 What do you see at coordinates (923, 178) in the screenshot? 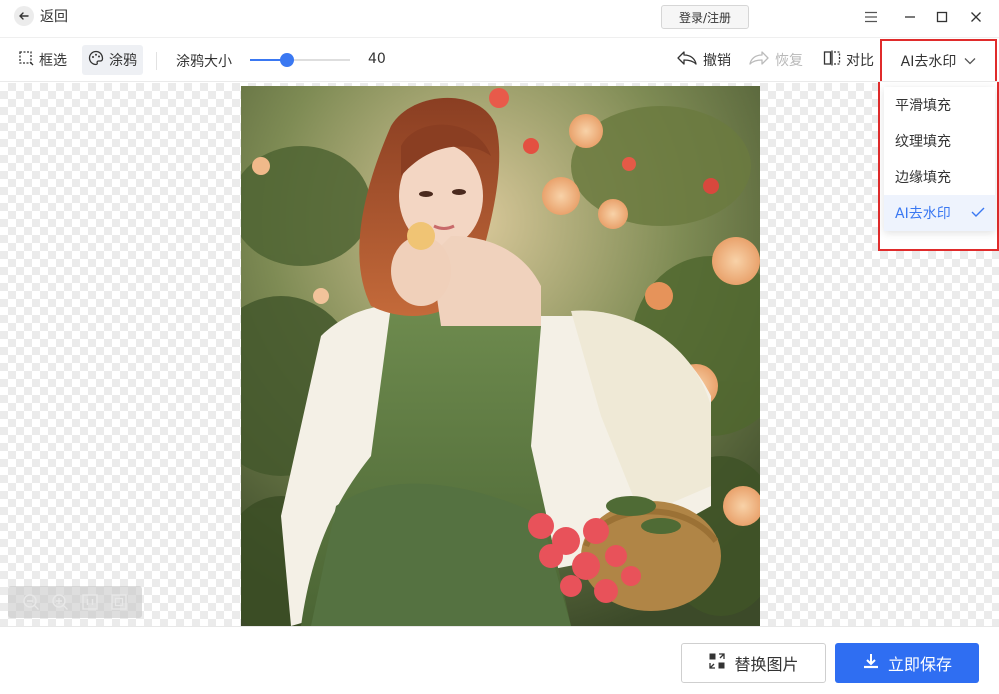
I see `dropdown-item-label: 边缘填充` at bounding box center [923, 178].